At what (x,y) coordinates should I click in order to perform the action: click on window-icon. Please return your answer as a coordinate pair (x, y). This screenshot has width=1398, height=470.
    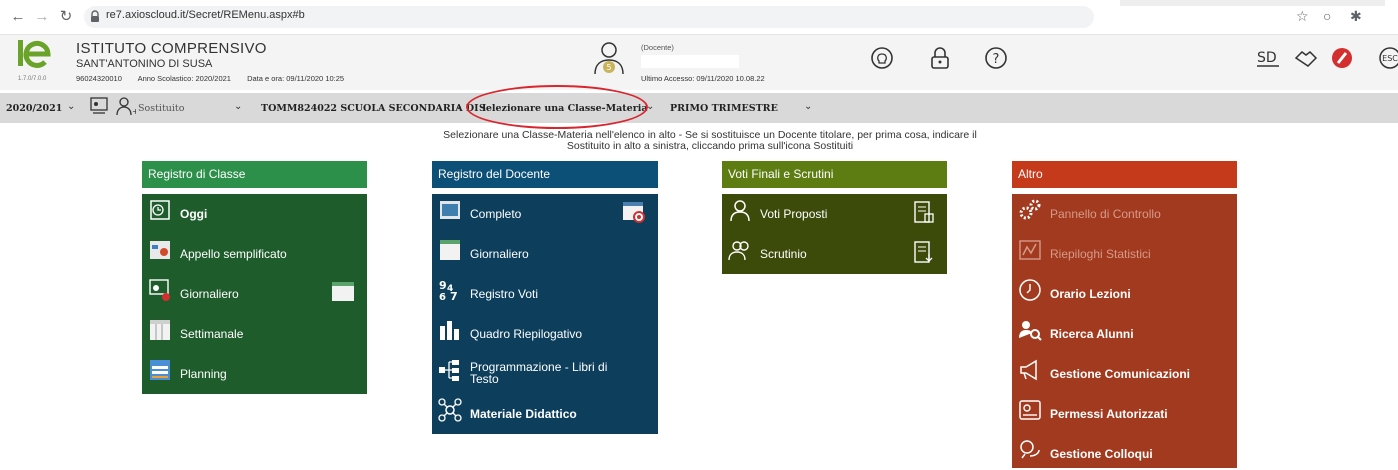
    Looking at the image, I should click on (343, 292).